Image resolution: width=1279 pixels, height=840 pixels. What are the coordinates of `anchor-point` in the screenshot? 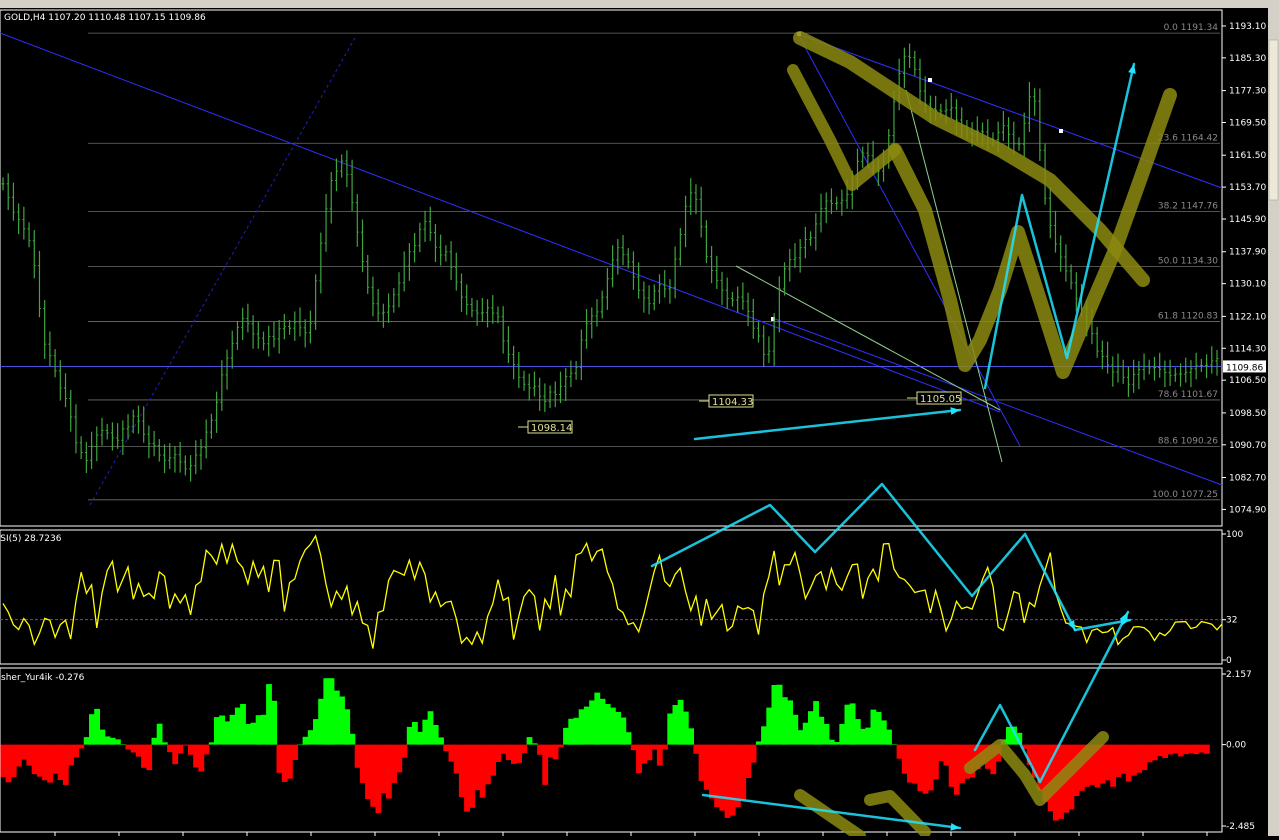 It's located at (1061, 131).